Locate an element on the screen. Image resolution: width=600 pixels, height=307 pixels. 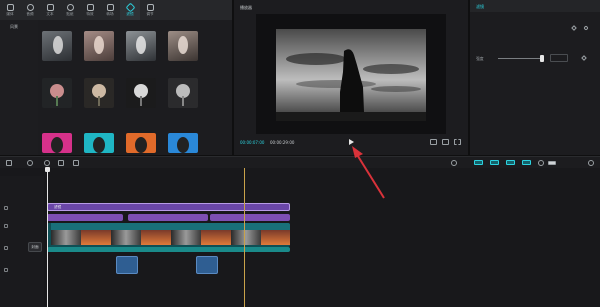
audio-icon is located at coordinates (30, 7).